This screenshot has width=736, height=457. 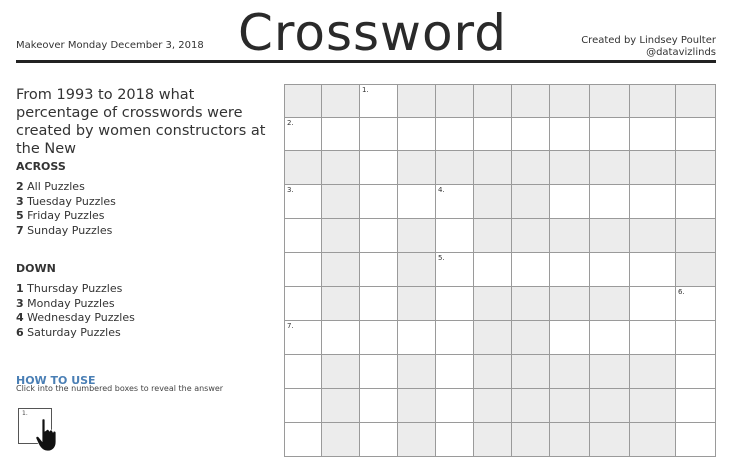 What do you see at coordinates (454, 269) in the screenshot?
I see `grid-cell: 5.` at bounding box center [454, 269].